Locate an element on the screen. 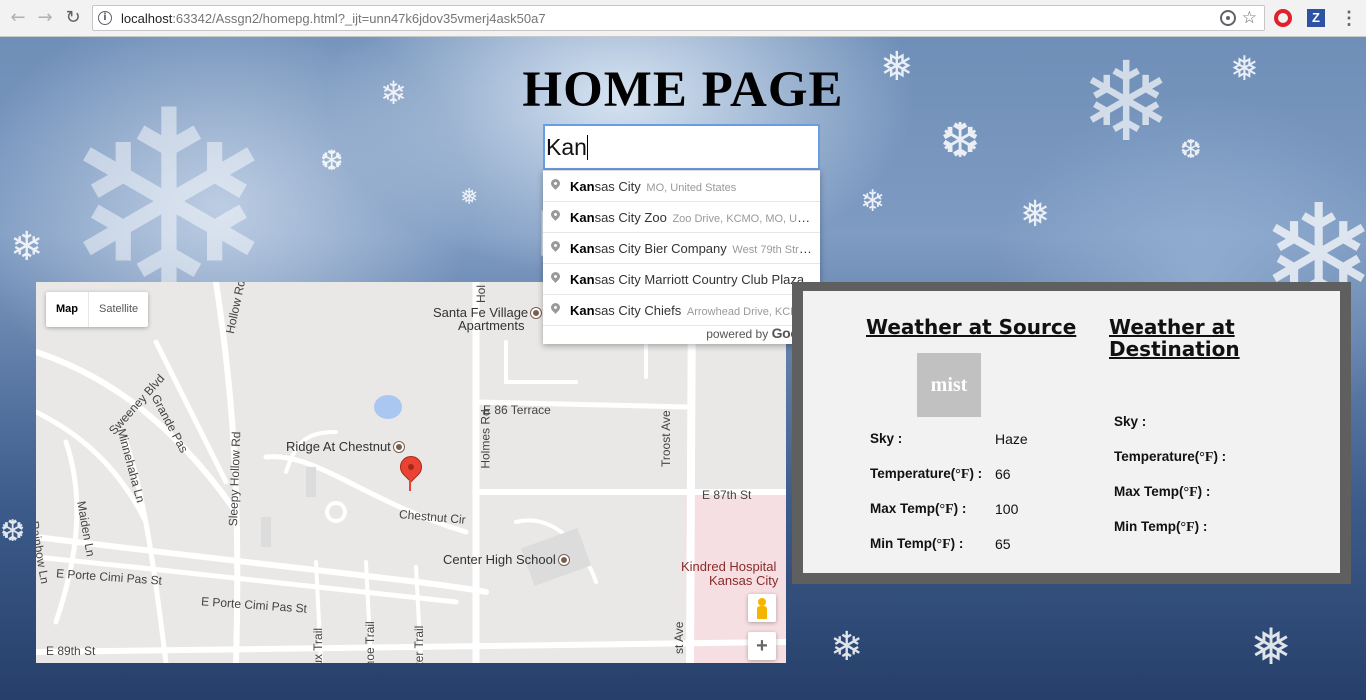  map-type-satellite-button: Satellite is located at coordinates (118, 309).